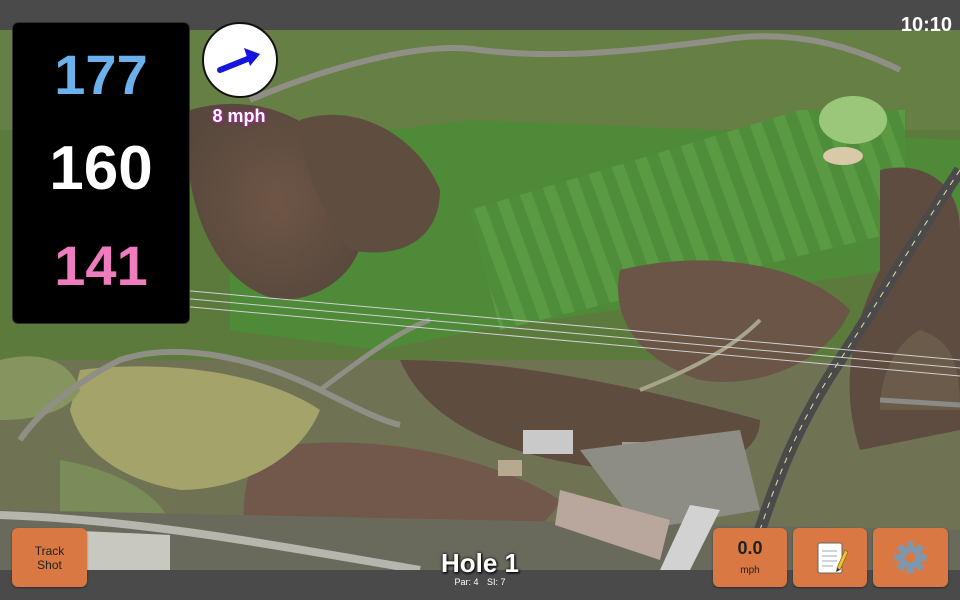  What do you see at coordinates (49, 564) in the screenshot?
I see `track-shot-label-line2: Shot` at bounding box center [49, 564].